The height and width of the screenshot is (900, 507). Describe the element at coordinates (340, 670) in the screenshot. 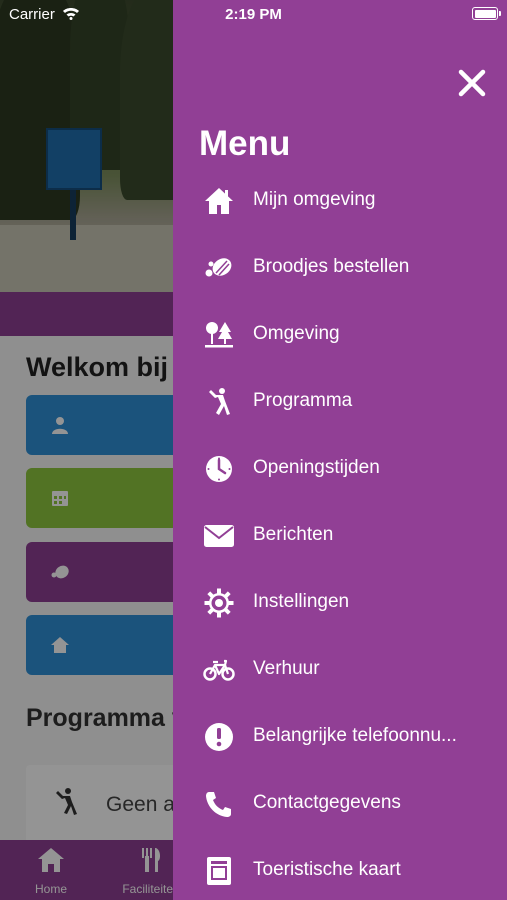

I see `menu-item-verhuur: Verhuur` at that location.